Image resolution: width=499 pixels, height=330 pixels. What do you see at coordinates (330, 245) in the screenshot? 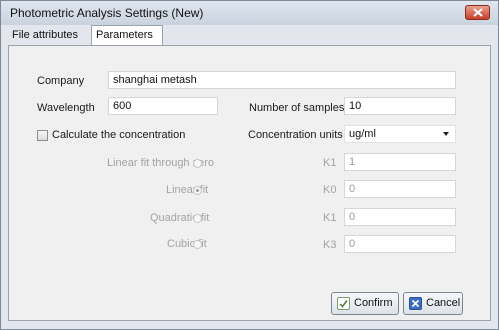
I see `coef-label-3: K3` at bounding box center [330, 245].